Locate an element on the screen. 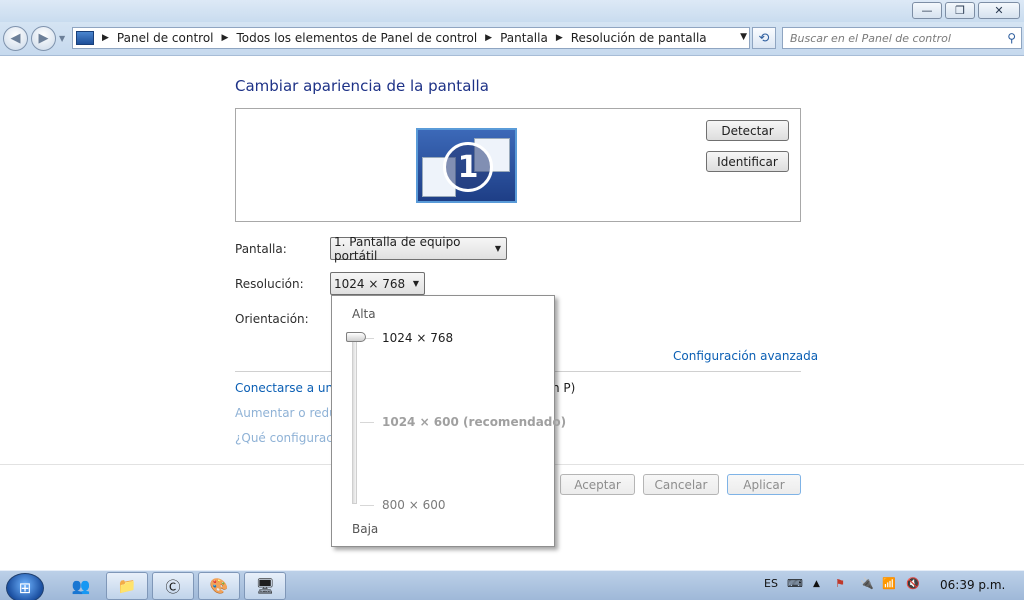 This screenshot has height=600, width=1024. breadcrumb-item-pantalla: Pantalla is located at coordinates (524, 38).